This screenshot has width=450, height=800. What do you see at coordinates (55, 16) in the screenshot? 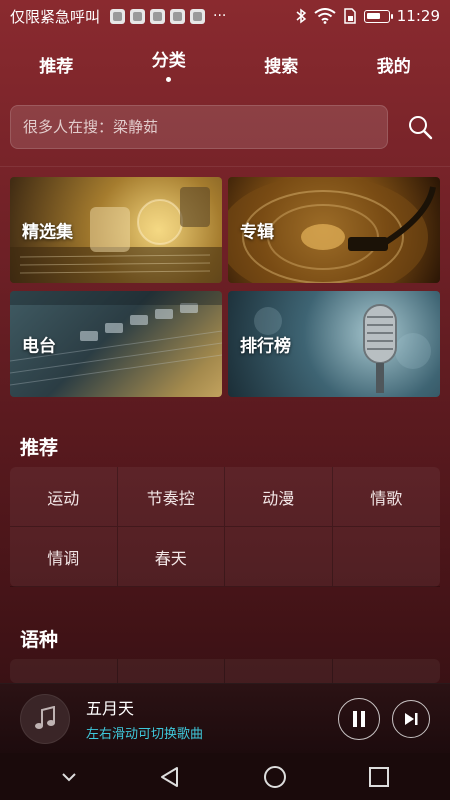
I see `carrier-text: 仅限紧急呼叫` at bounding box center [55, 16].